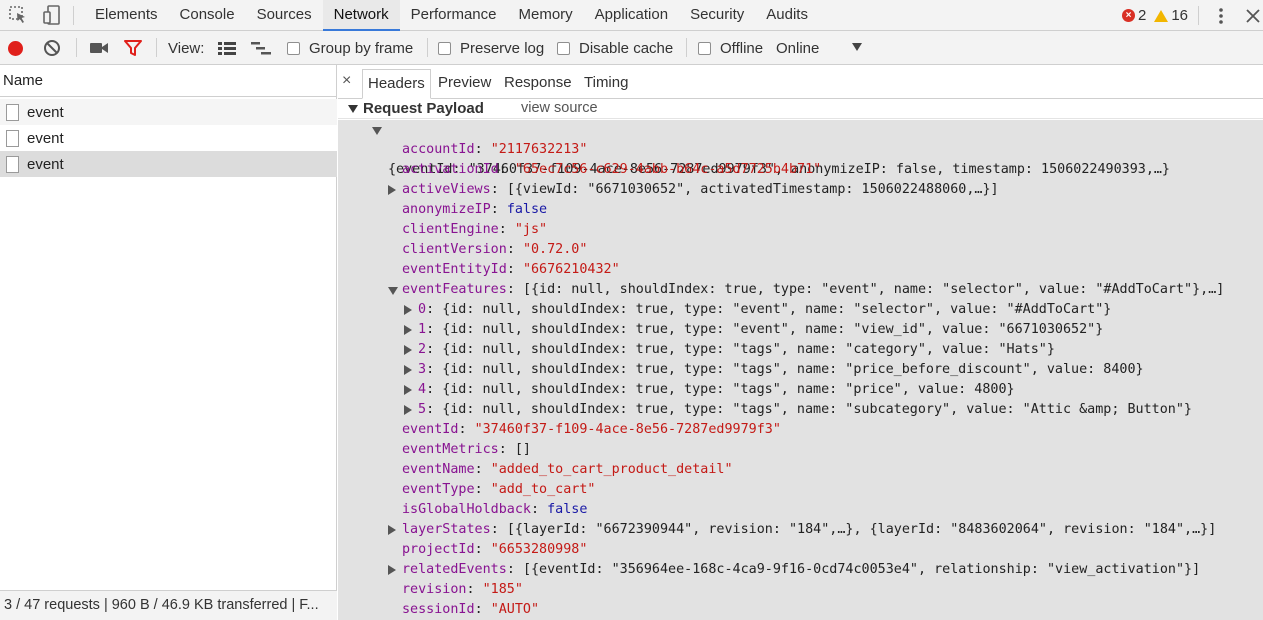 The width and height of the screenshot is (1263, 620). Describe the element at coordinates (422, 329) in the screenshot. I see `array-index: 1` at that location.